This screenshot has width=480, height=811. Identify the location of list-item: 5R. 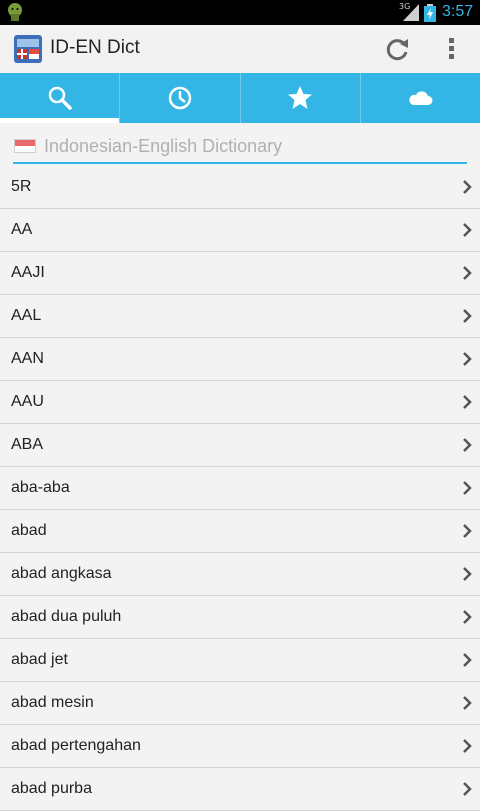
(240, 187).